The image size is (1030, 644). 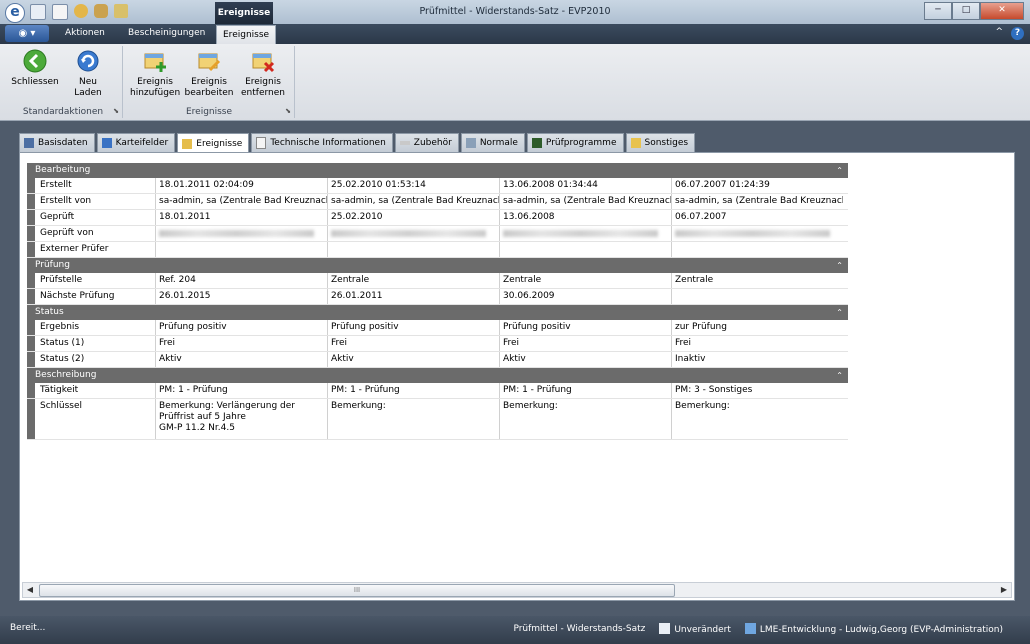 What do you see at coordinates (750, 628) in the screenshot?
I see `user-icon` at bounding box center [750, 628].